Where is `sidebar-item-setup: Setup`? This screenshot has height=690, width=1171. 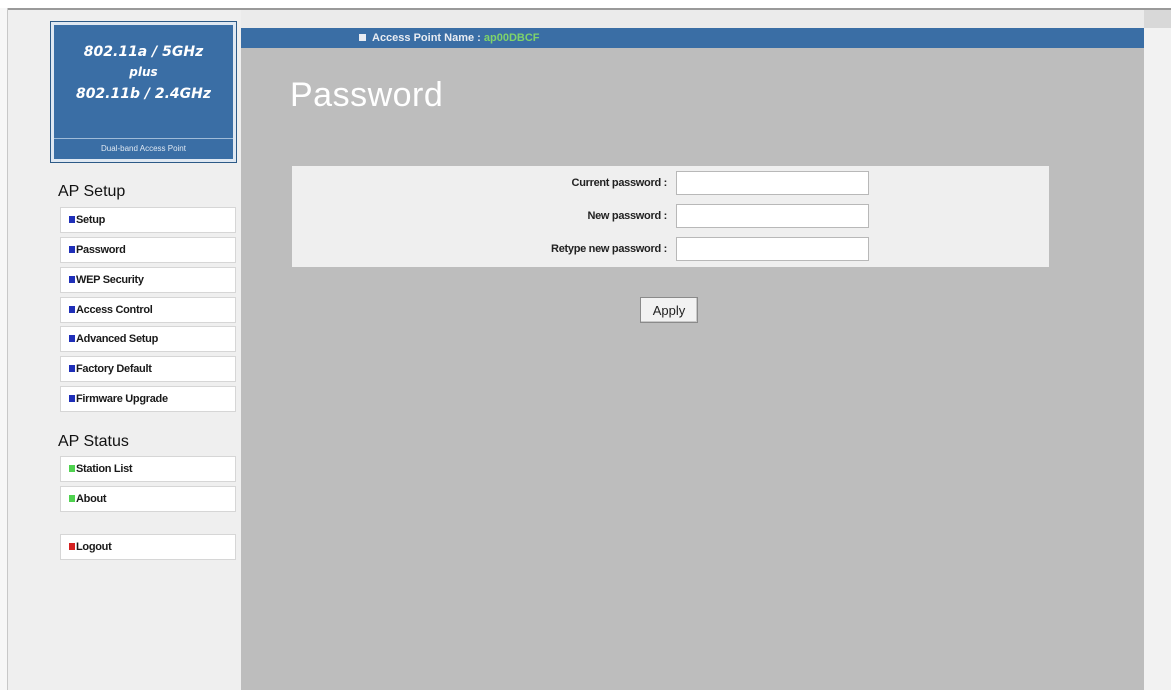 sidebar-item-setup: Setup is located at coordinates (148, 220).